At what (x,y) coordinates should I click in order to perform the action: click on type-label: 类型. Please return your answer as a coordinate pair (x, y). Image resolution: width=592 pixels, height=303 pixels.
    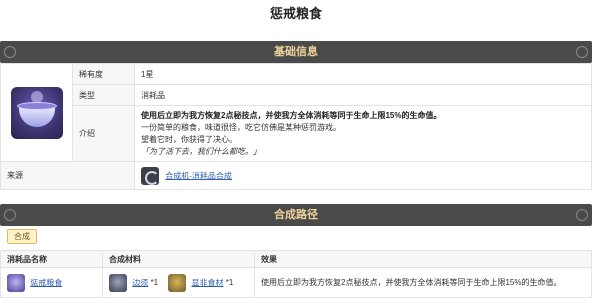
    Looking at the image, I should click on (103, 95).